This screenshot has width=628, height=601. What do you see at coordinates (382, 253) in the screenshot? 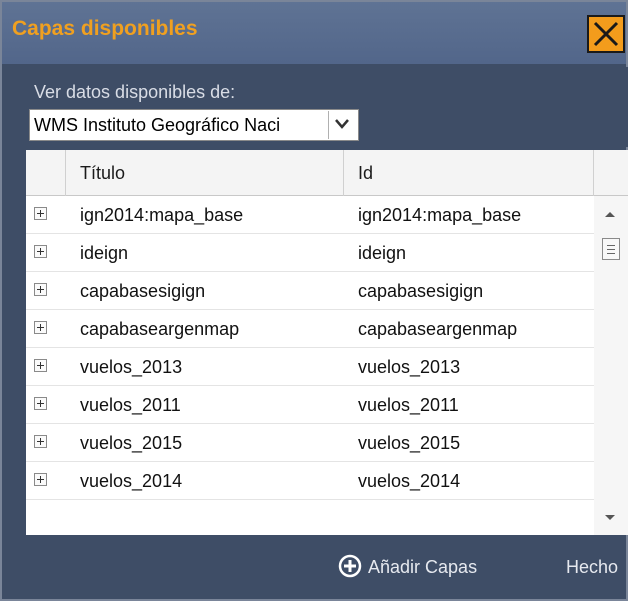
I see `row-id: ideign` at bounding box center [382, 253].